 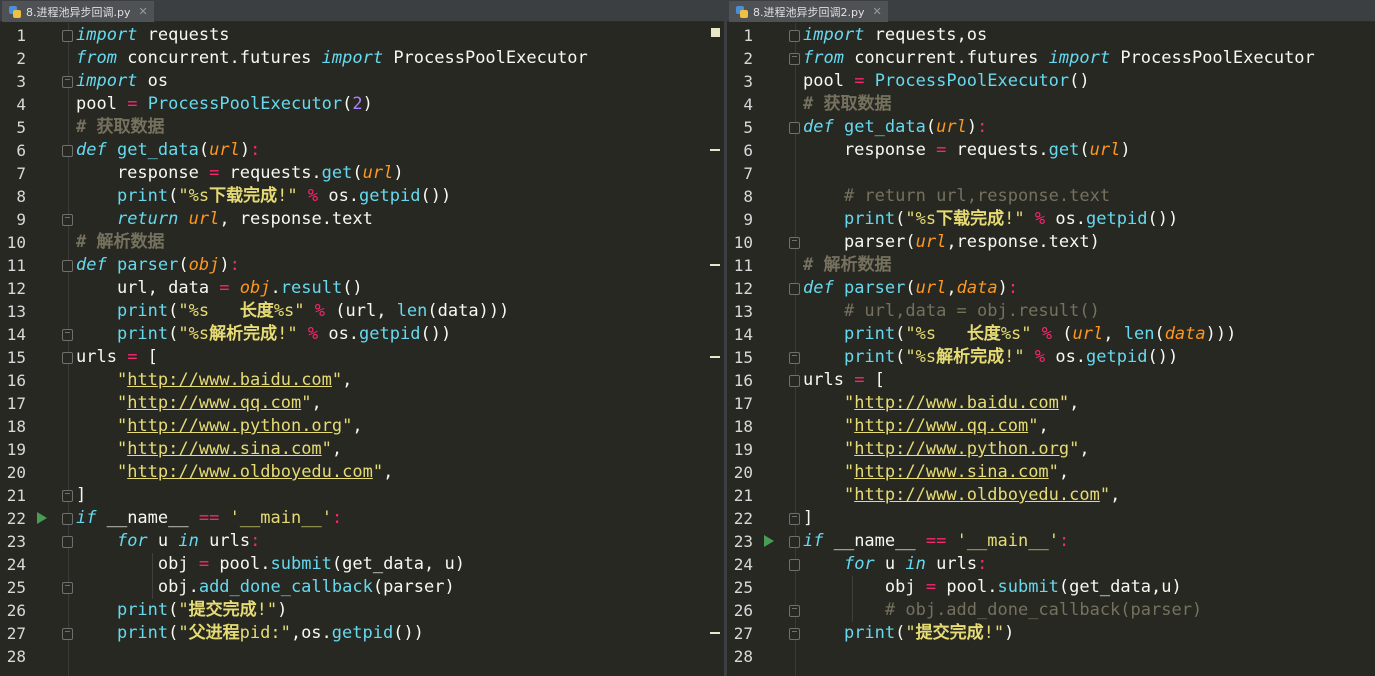 What do you see at coordinates (362, 11) in the screenshot?
I see `left-tab-bar: 8.进程池异步回调.py ✕` at bounding box center [362, 11].